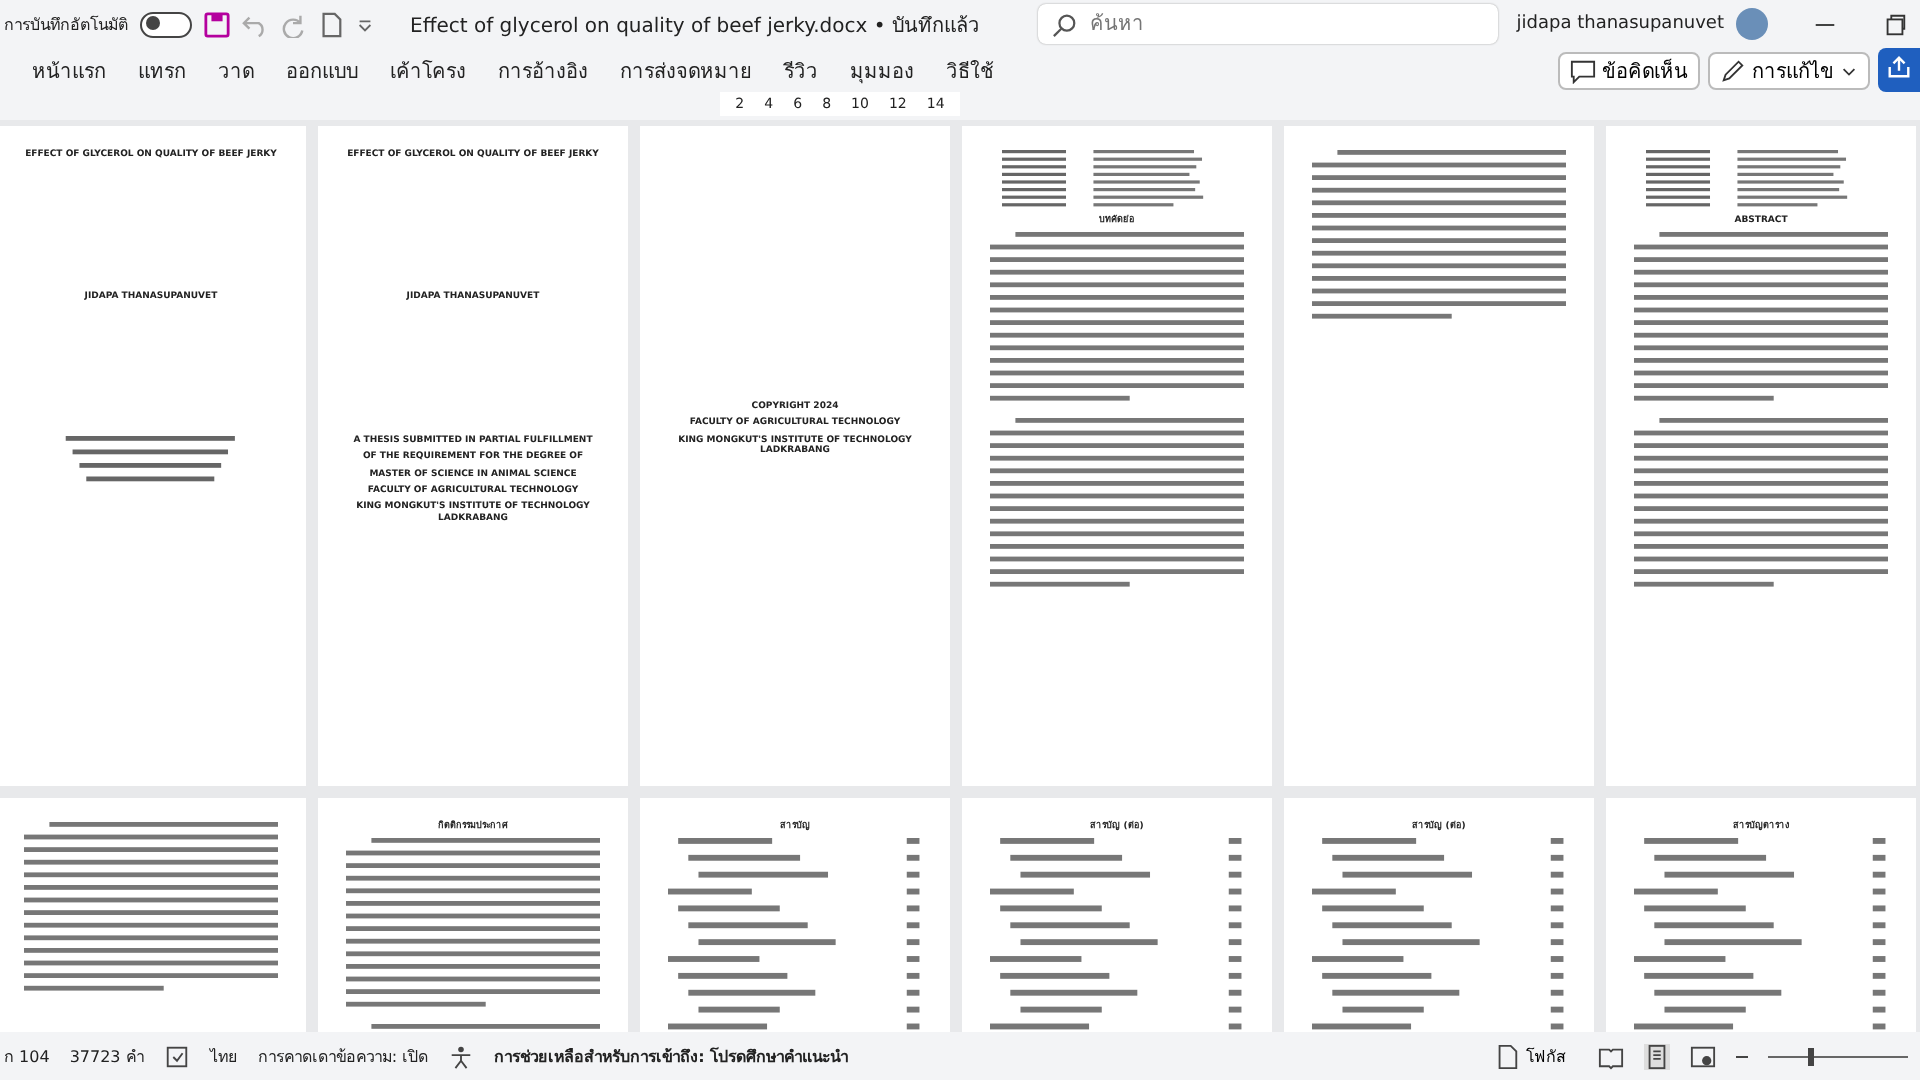 The height and width of the screenshot is (1080, 1920). I want to click on focus-icon, so click(1507, 1056).